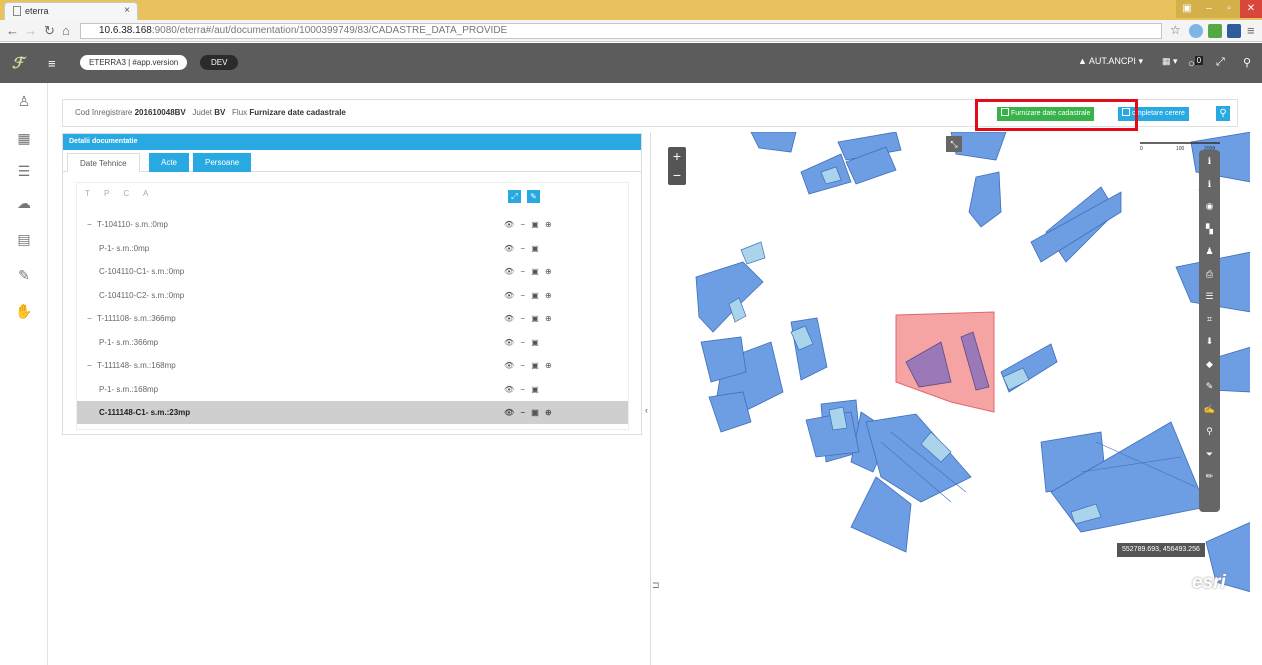 Image resolution: width=1262 pixels, height=665 pixels. Describe the element at coordinates (202, 112) in the screenshot. I see `judet-label: Judet` at that location.